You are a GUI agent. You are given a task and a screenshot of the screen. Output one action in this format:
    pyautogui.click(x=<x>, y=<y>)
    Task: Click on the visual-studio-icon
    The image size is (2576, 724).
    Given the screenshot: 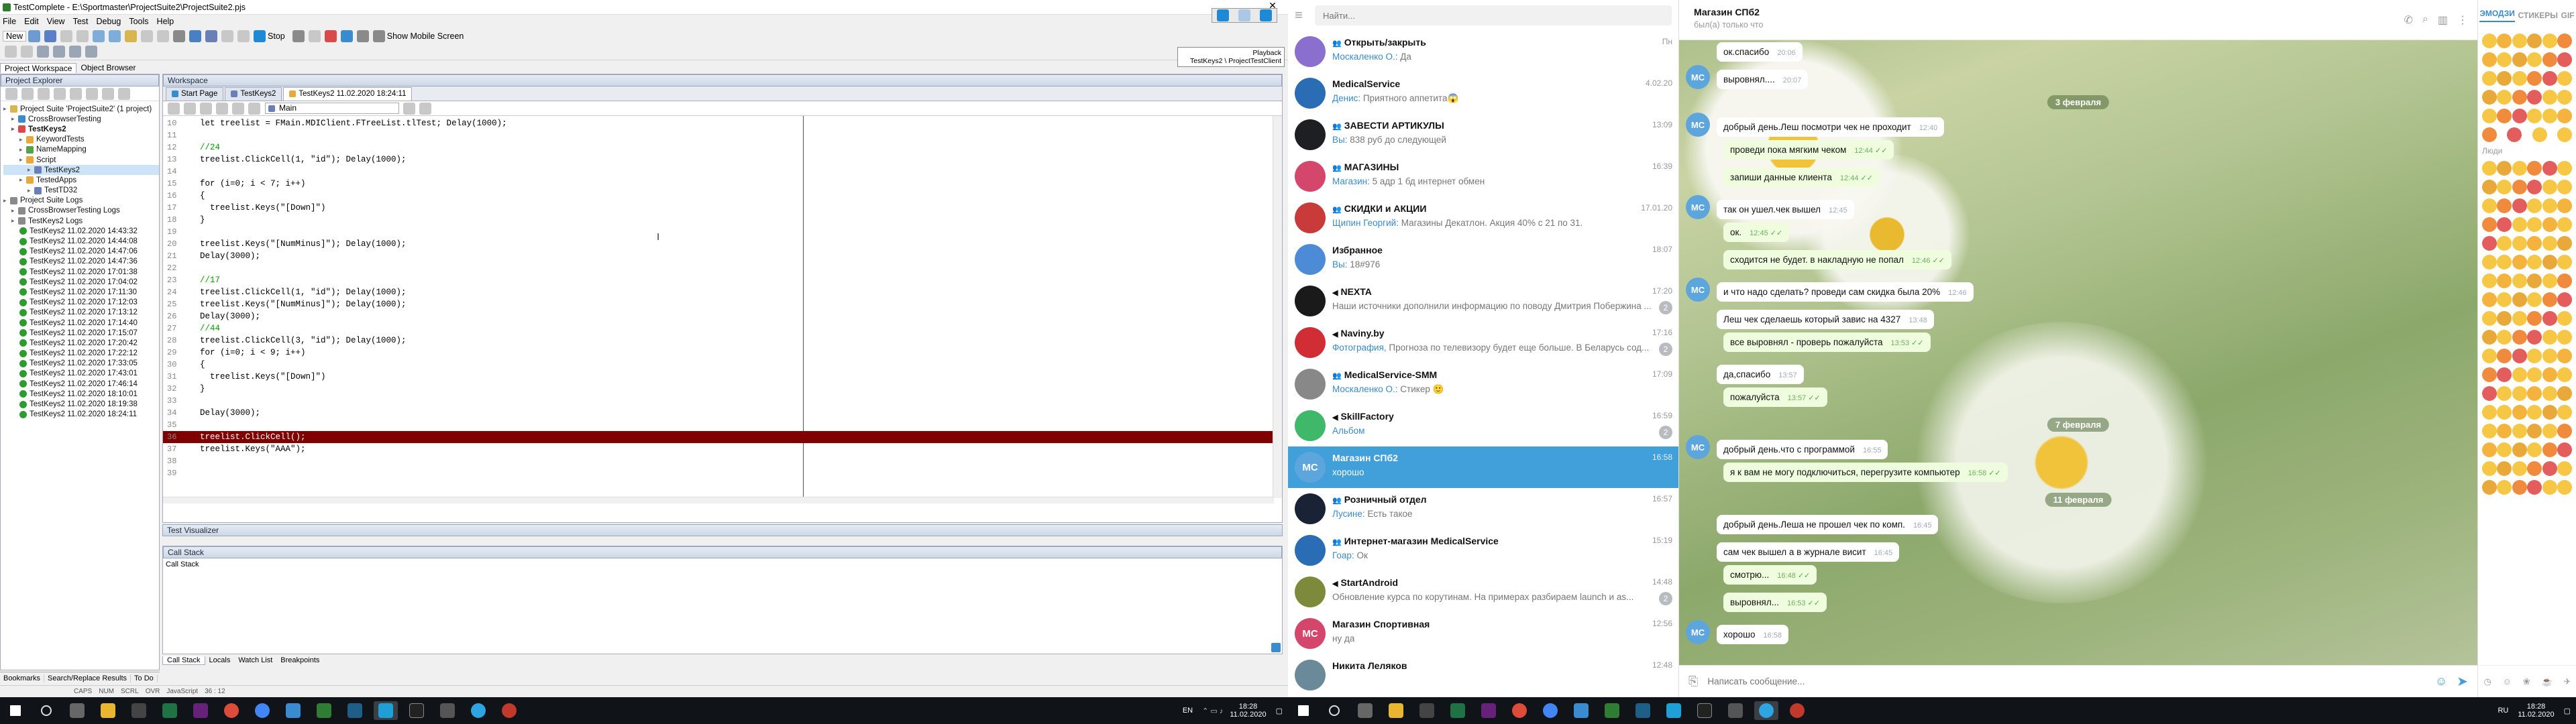 What is the action you would take?
    pyautogui.click(x=1489, y=710)
    